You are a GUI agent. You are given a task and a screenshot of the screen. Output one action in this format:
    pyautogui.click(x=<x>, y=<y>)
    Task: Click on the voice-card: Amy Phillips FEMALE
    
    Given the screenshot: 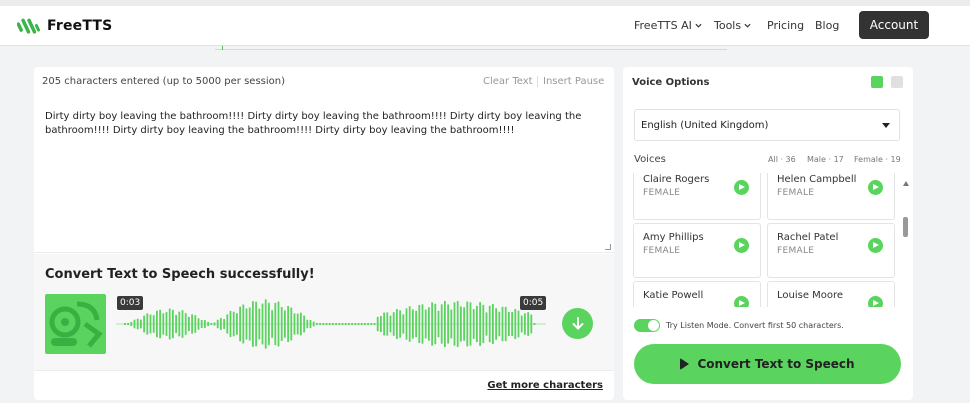 What is the action you would take?
    pyautogui.click(x=697, y=250)
    